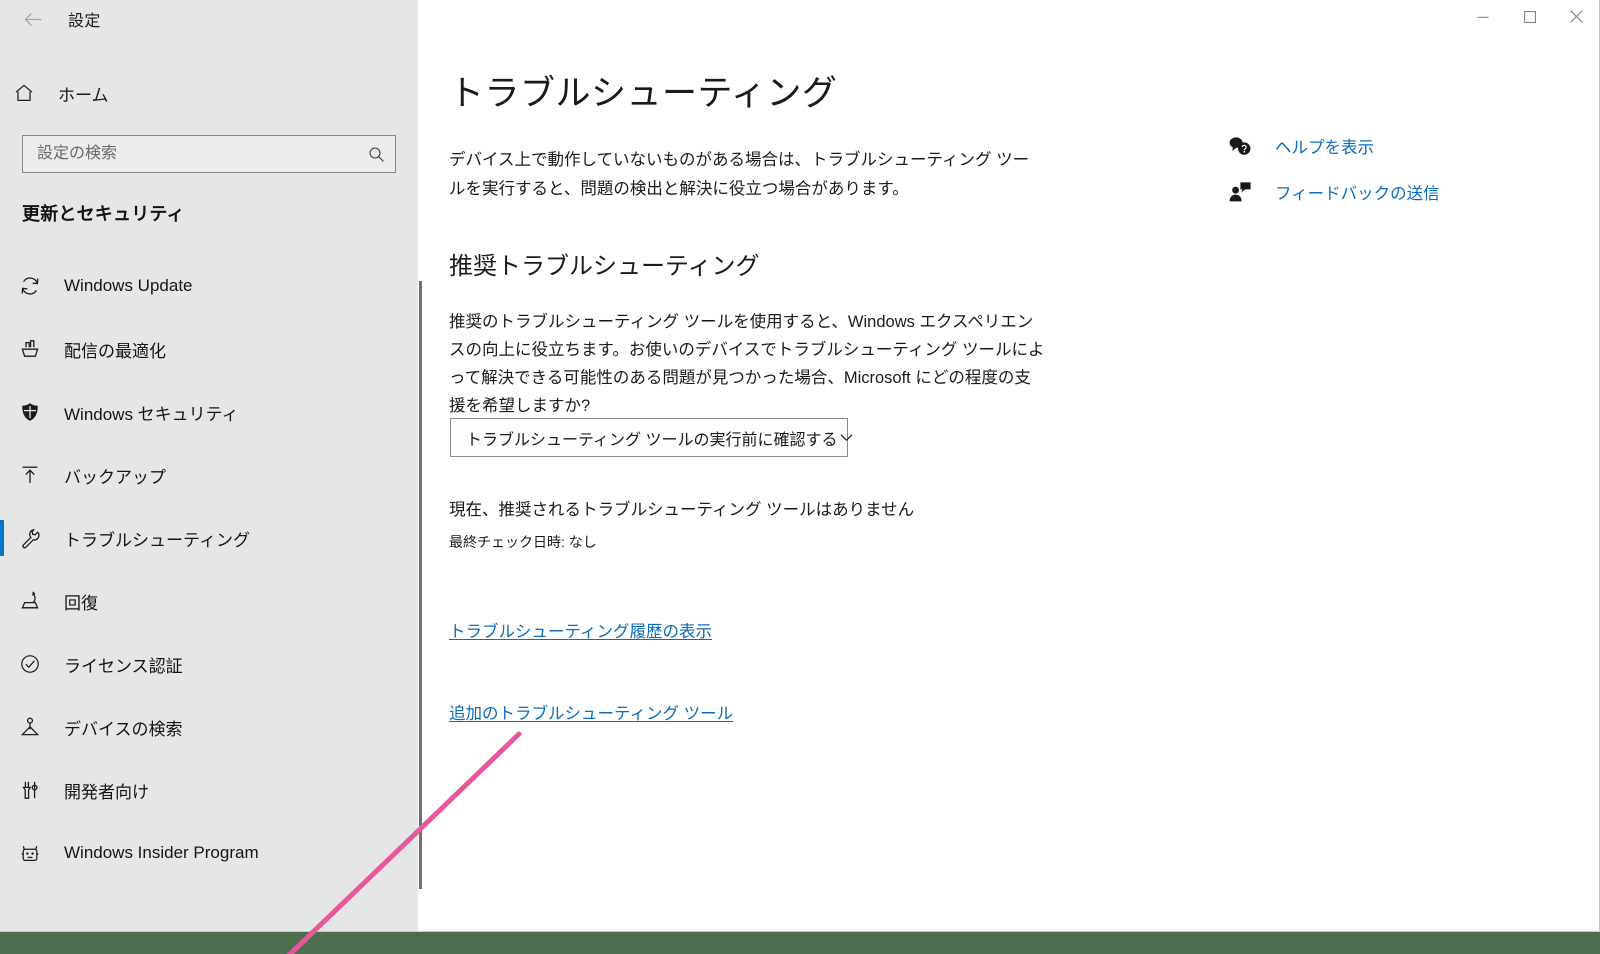  What do you see at coordinates (33, 19) in the screenshot?
I see `back-button` at bounding box center [33, 19].